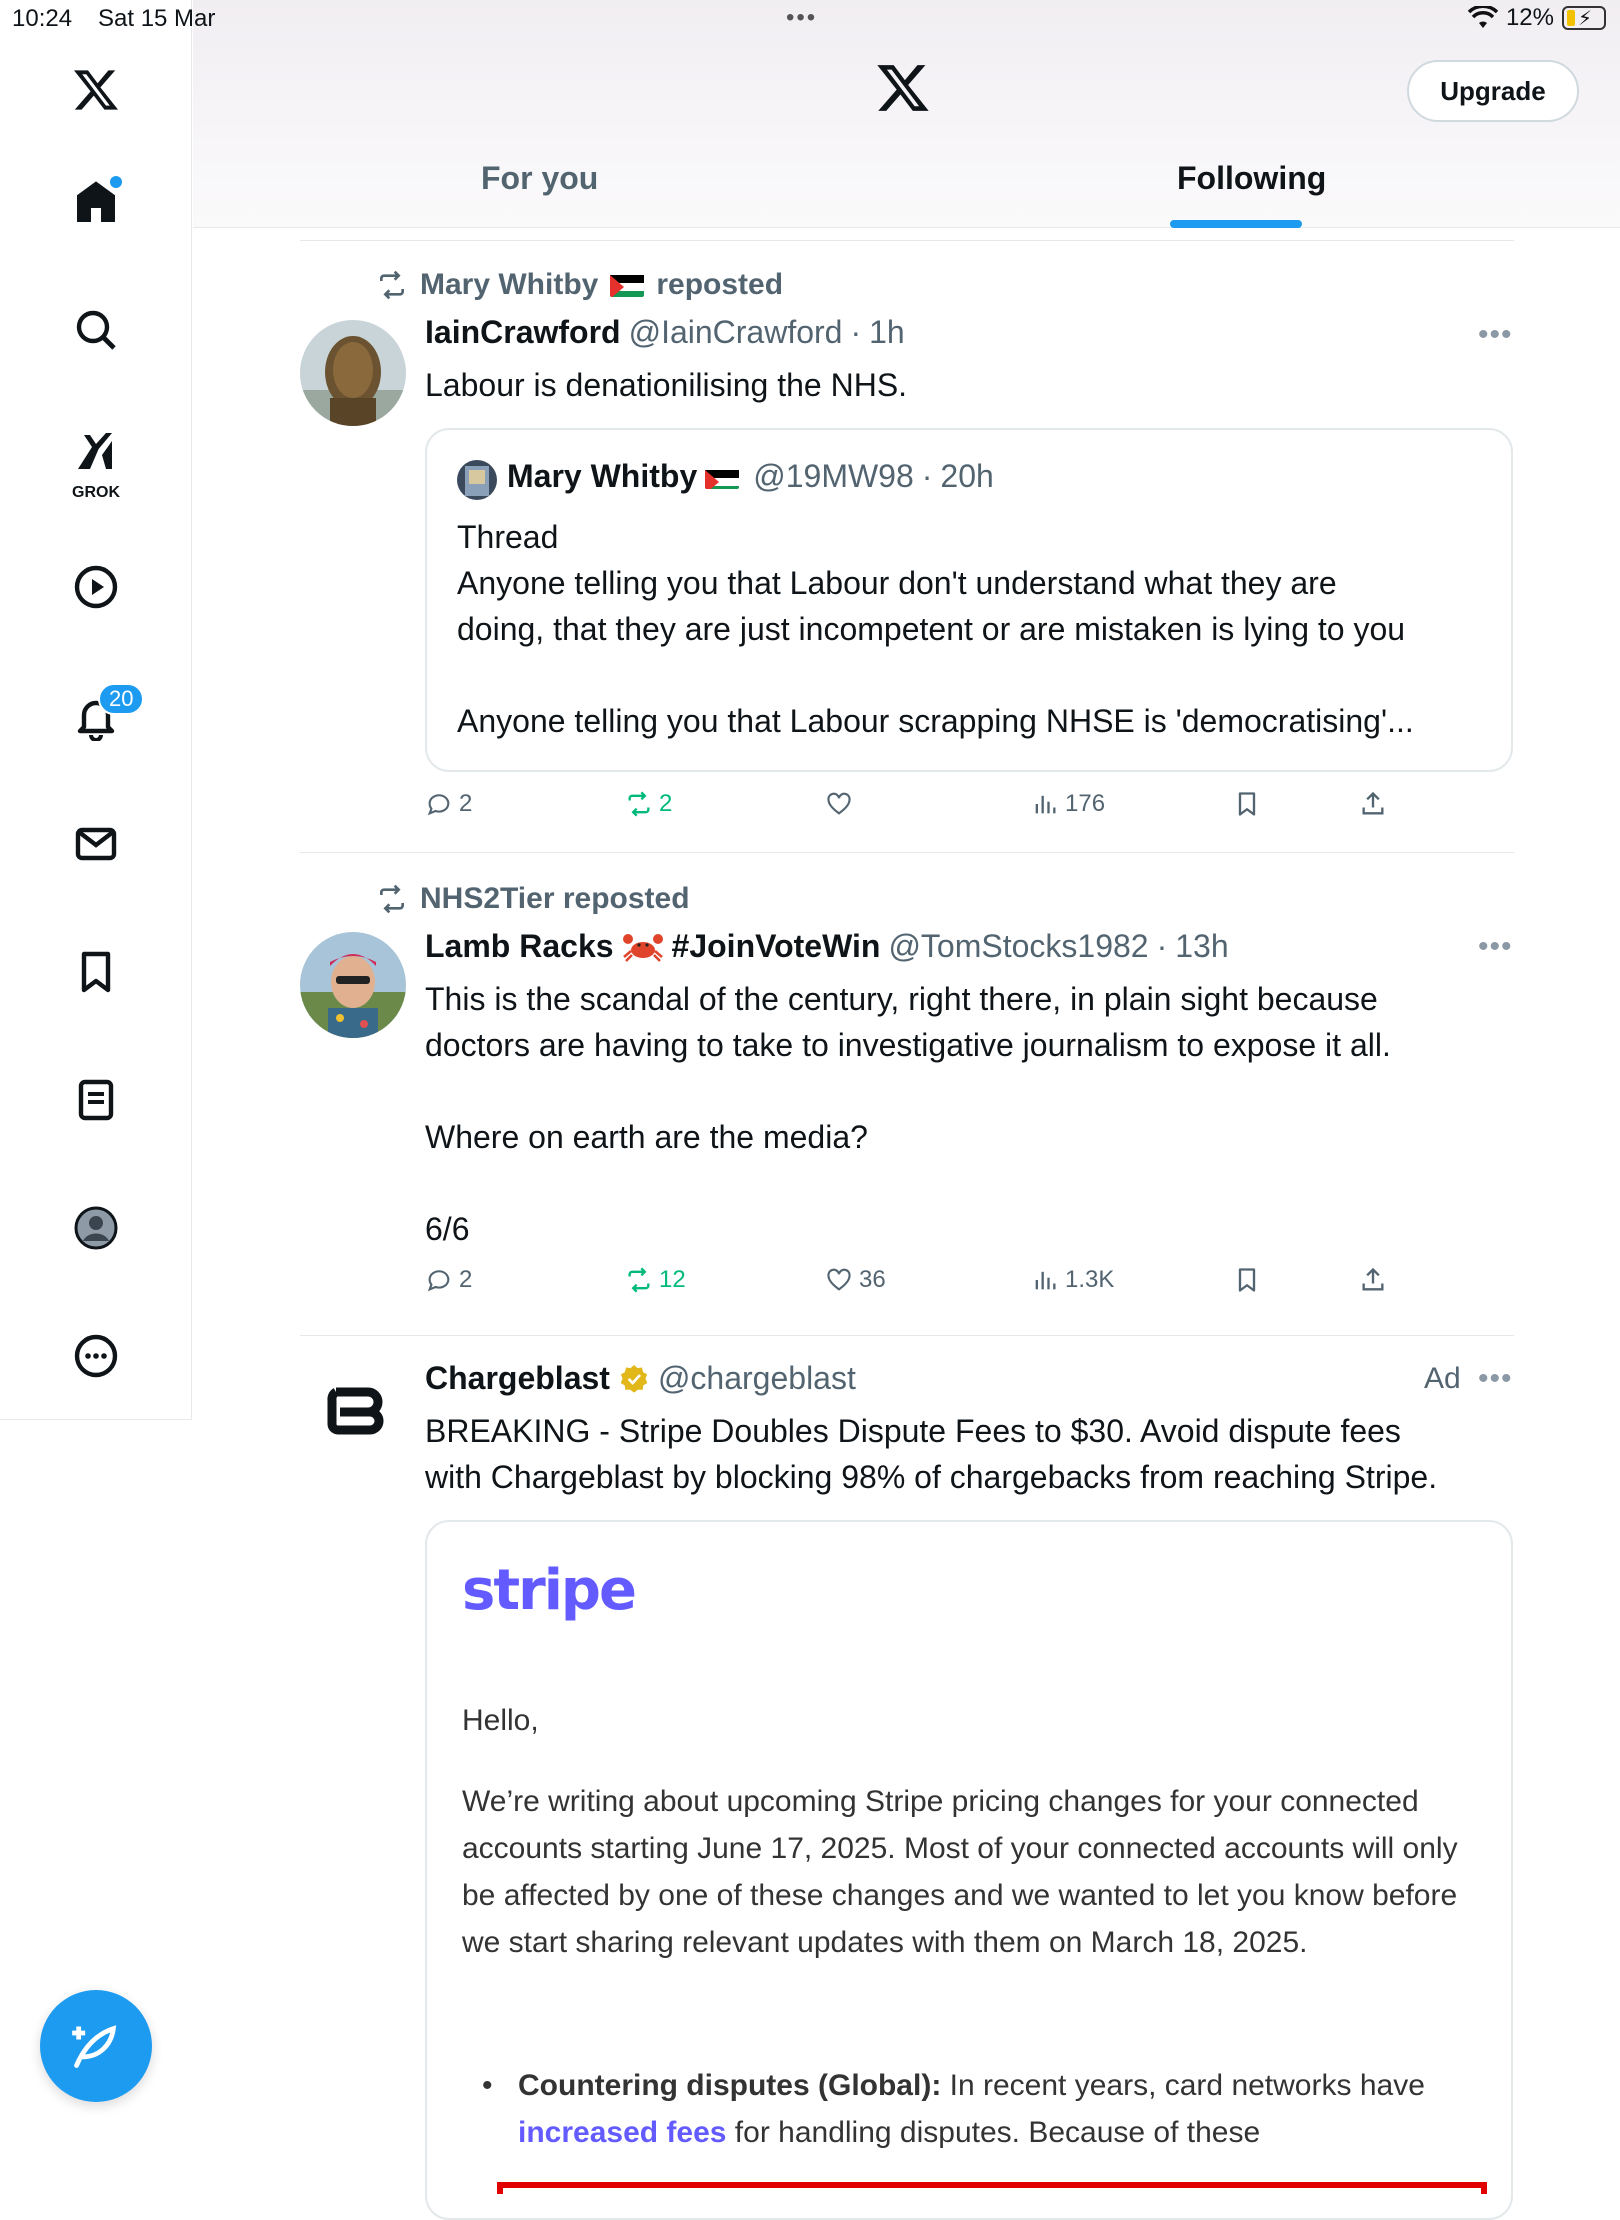 The height and width of the screenshot is (2220, 1620). I want to click on like-count: 36, so click(872, 1279).